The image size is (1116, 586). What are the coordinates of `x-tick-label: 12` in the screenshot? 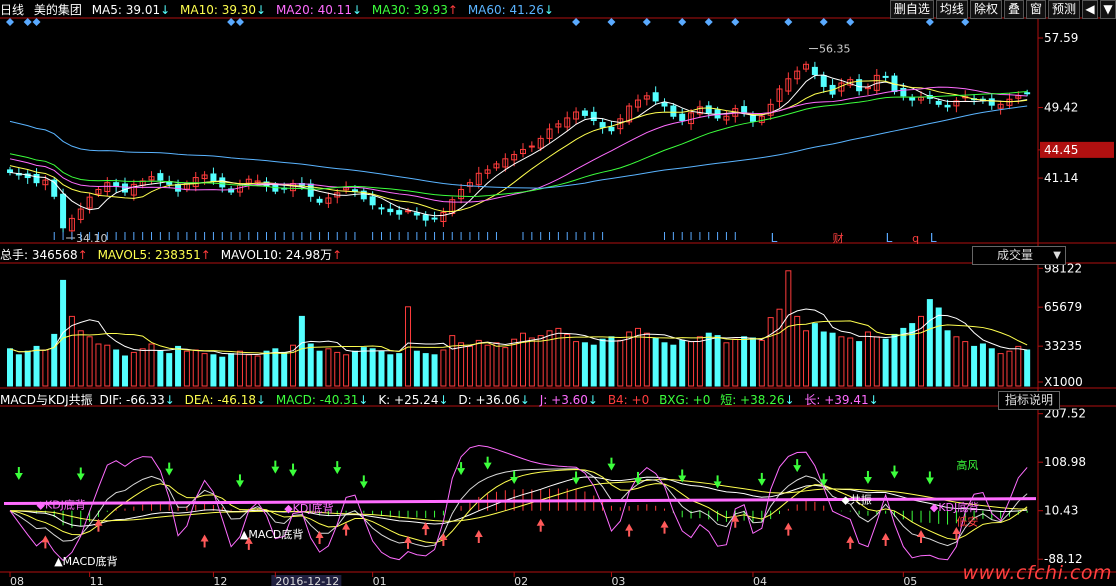 It's located at (220, 580).